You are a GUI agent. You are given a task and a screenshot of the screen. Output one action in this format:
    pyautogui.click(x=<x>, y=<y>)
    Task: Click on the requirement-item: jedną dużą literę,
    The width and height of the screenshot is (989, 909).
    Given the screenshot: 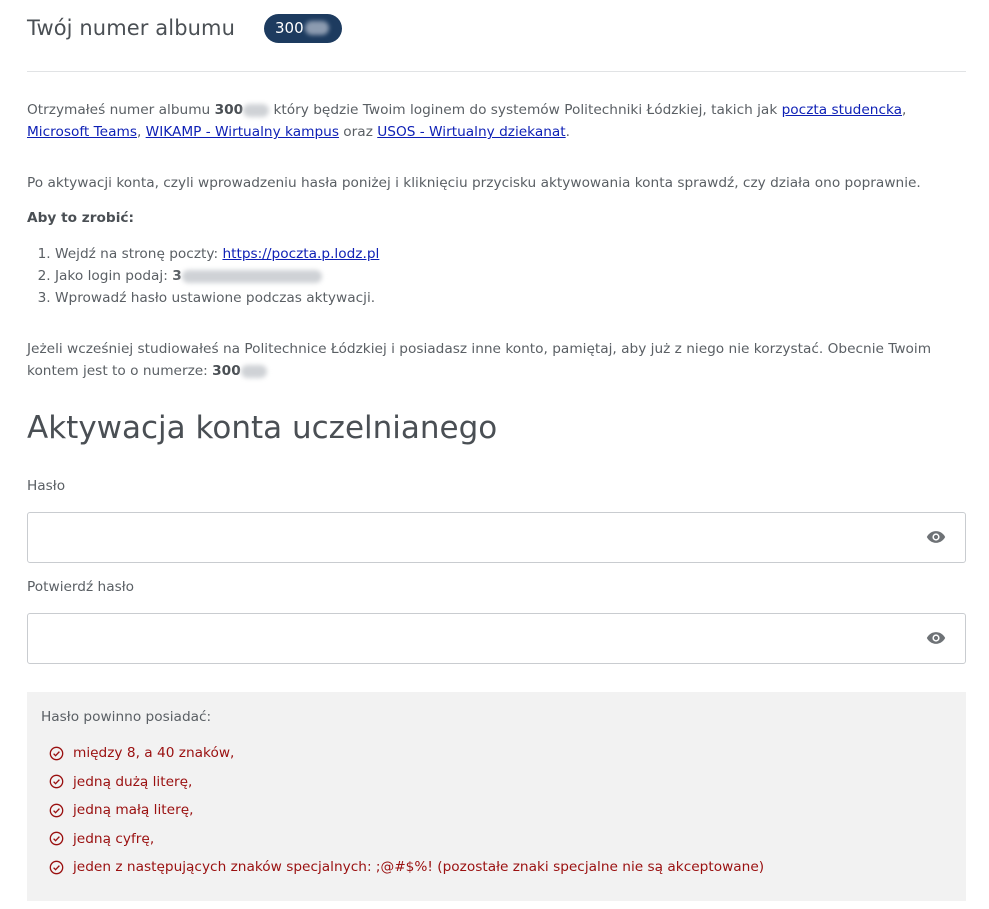 What is the action you would take?
    pyautogui.click(x=406, y=782)
    